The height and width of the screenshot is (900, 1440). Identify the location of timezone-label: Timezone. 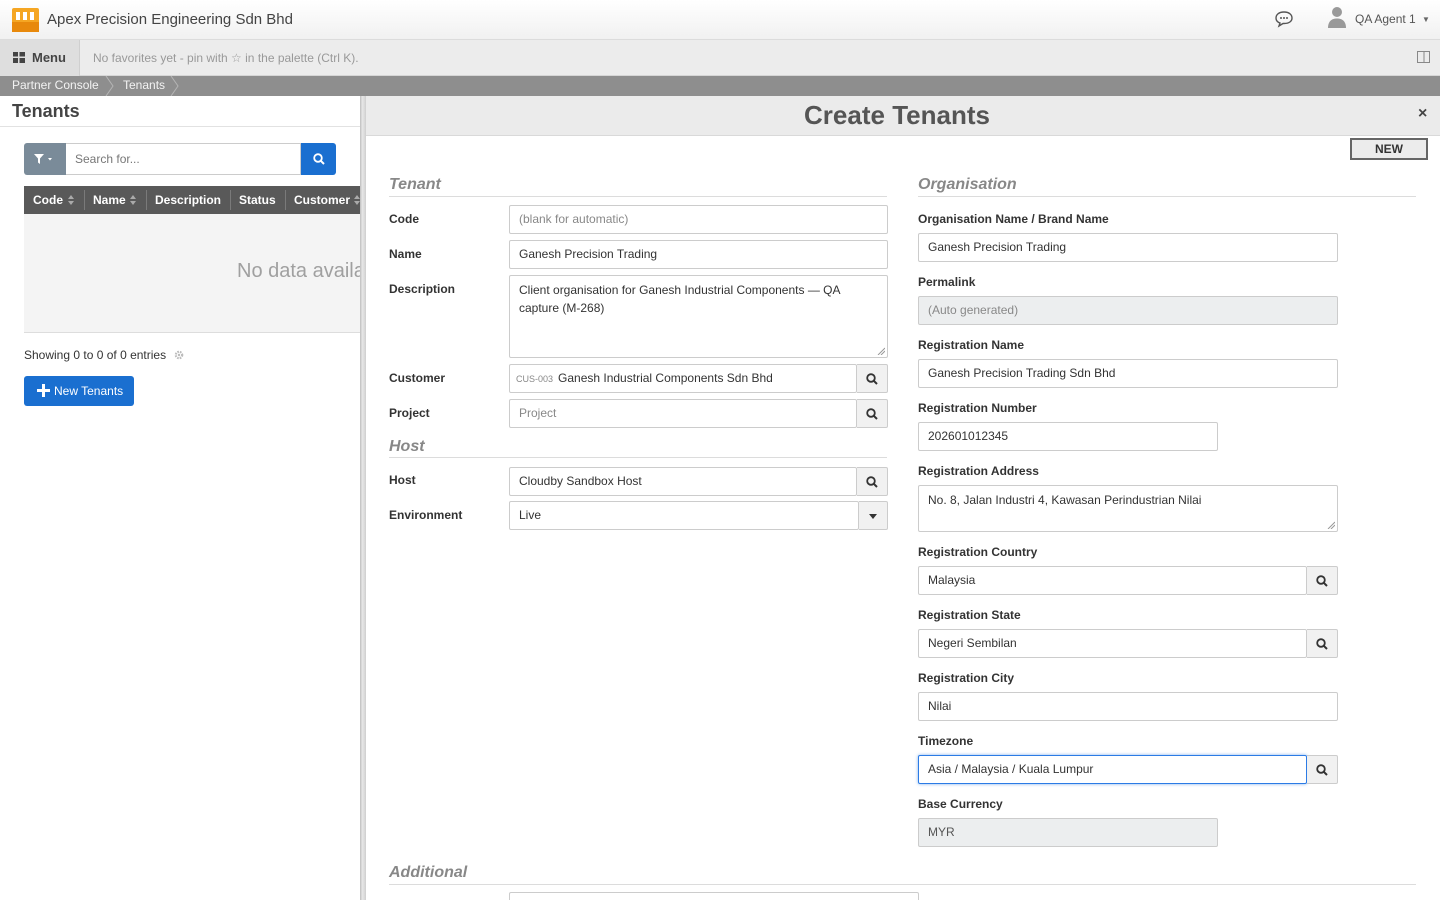
(946, 741).